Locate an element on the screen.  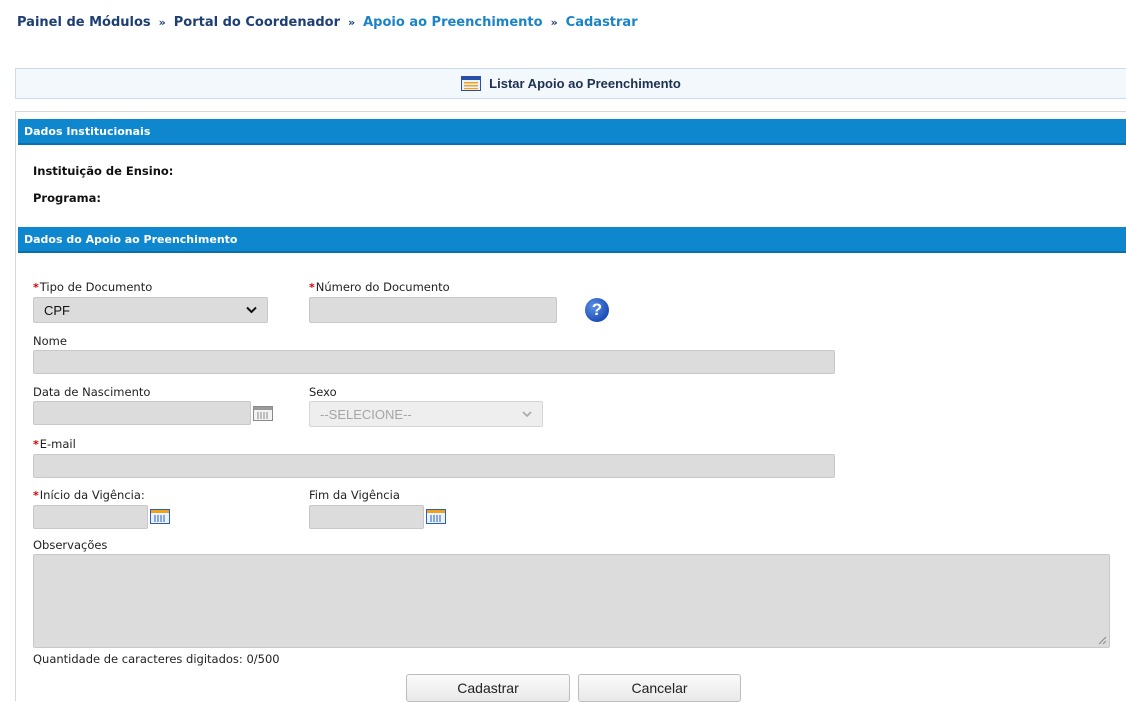
breadcrumb-item-cadastrar: Cadastrar is located at coordinates (601, 22).